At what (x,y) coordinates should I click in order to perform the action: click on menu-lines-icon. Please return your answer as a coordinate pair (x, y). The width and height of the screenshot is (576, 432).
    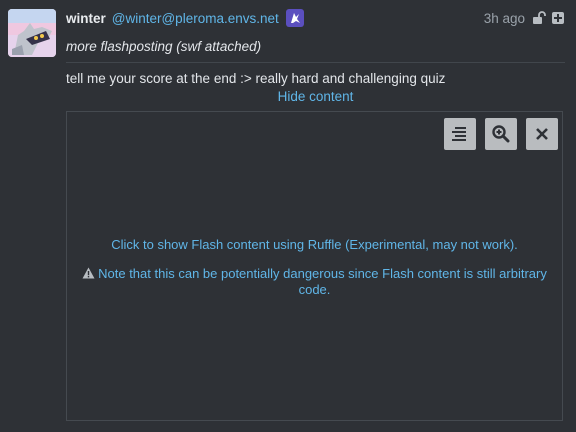
    Looking at the image, I should click on (459, 134).